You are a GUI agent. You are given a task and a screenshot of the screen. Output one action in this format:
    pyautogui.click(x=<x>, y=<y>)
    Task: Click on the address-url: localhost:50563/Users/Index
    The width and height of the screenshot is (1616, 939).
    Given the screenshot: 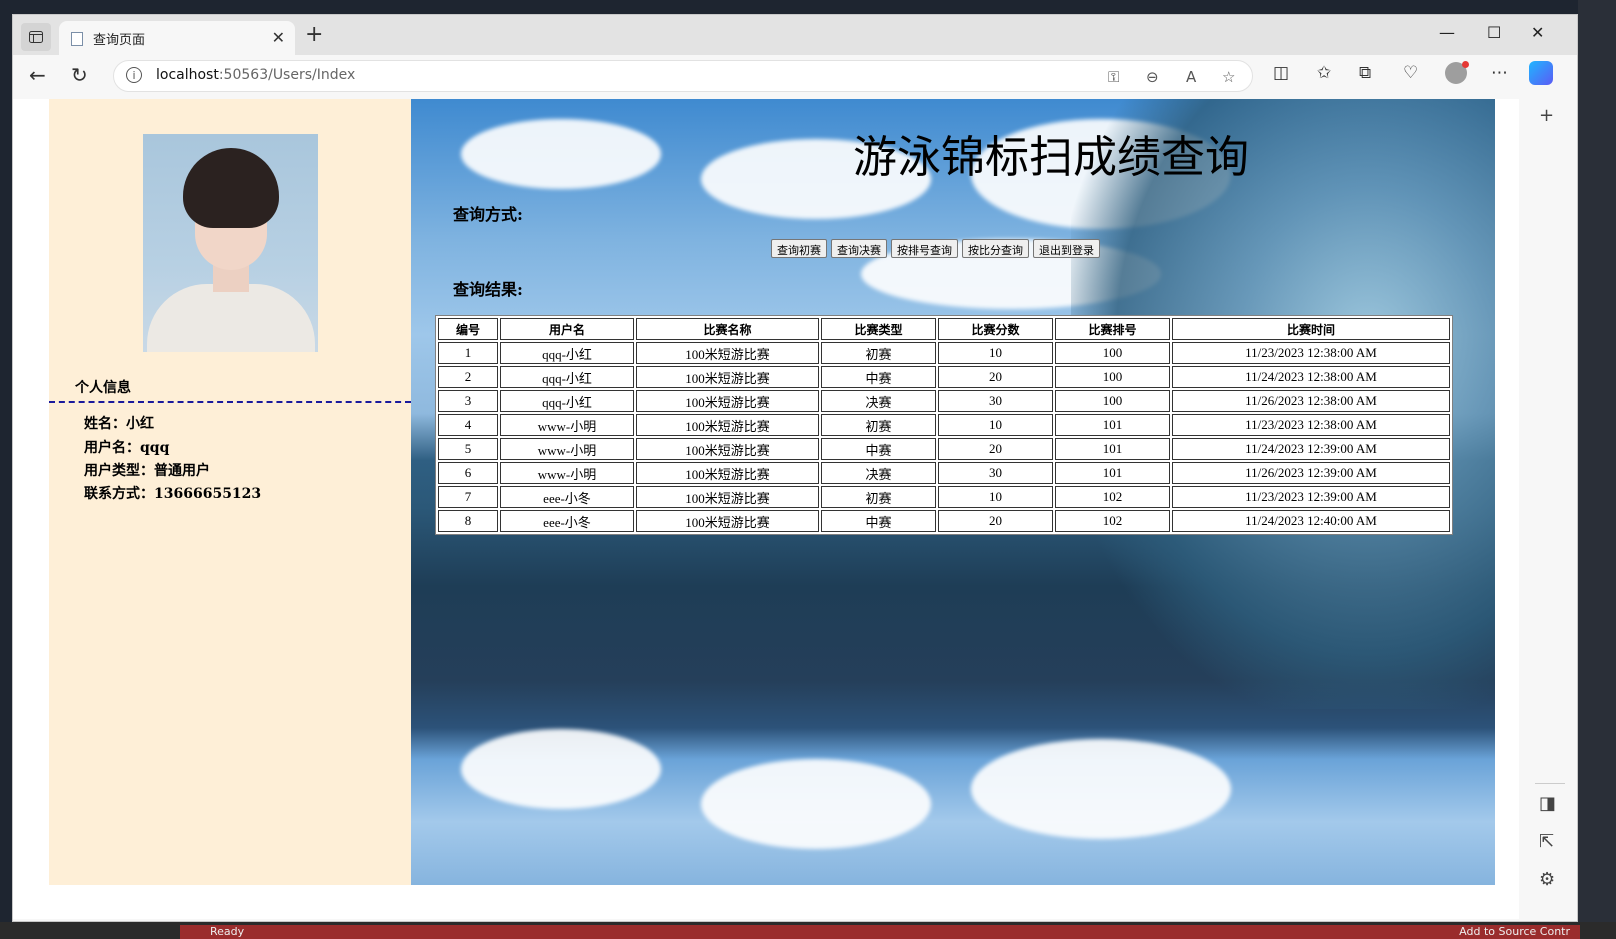 What is the action you would take?
    pyautogui.click(x=255, y=75)
    